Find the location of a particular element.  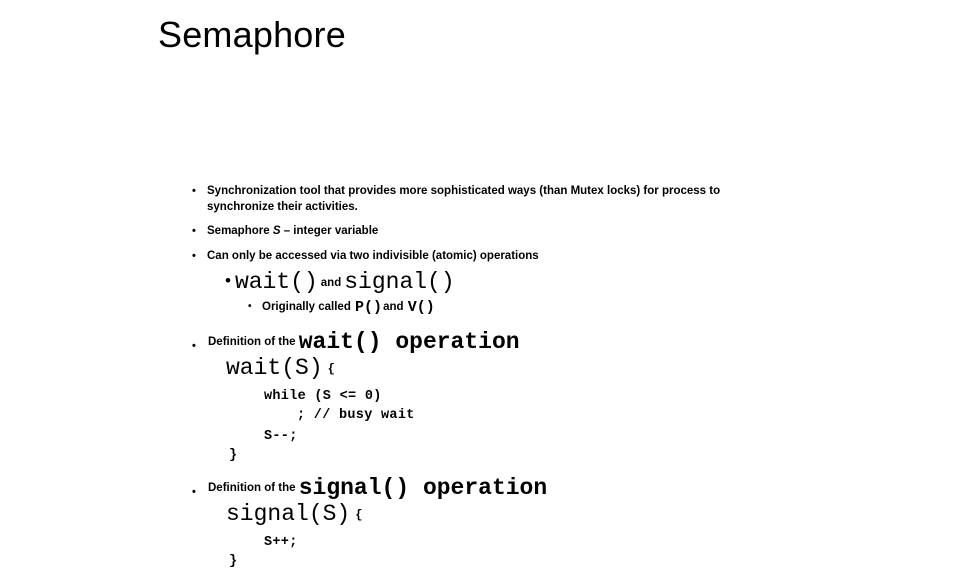

page-title: Semaphore is located at coordinates (252, 34).